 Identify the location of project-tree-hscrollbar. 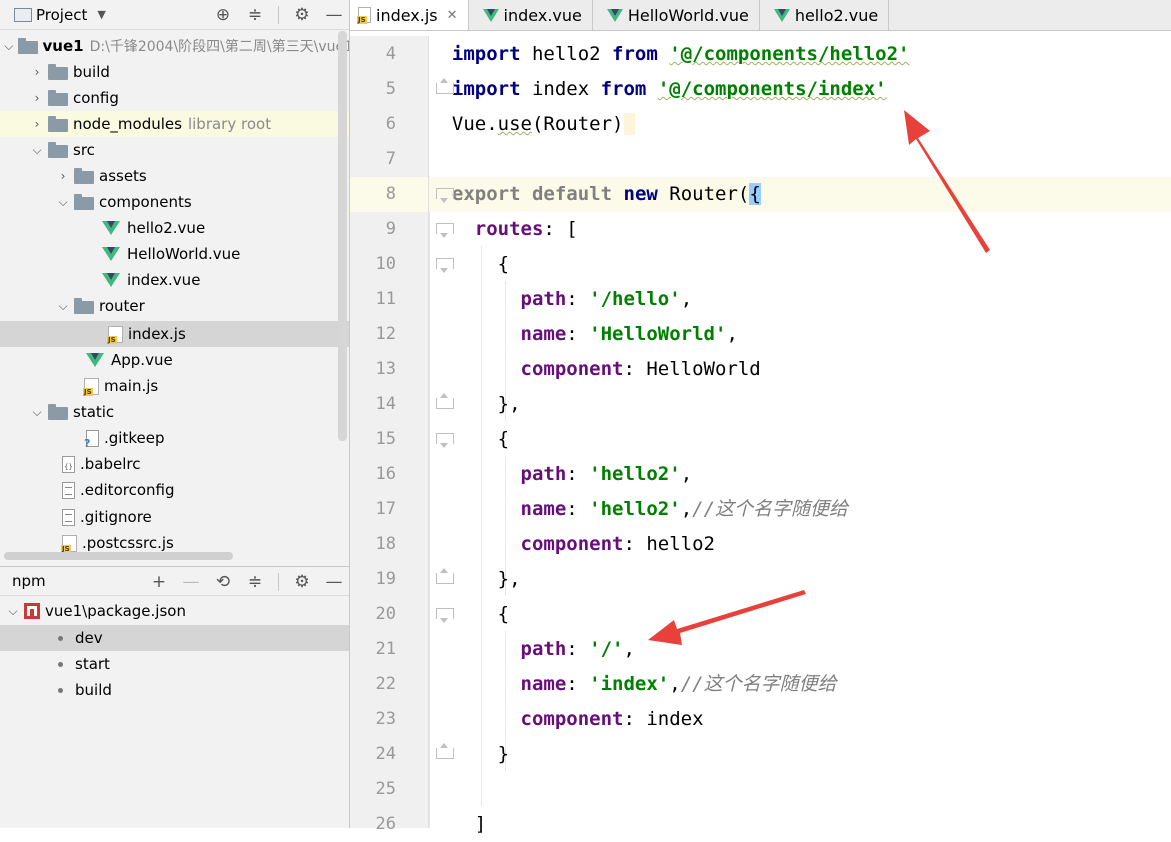
(118, 556).